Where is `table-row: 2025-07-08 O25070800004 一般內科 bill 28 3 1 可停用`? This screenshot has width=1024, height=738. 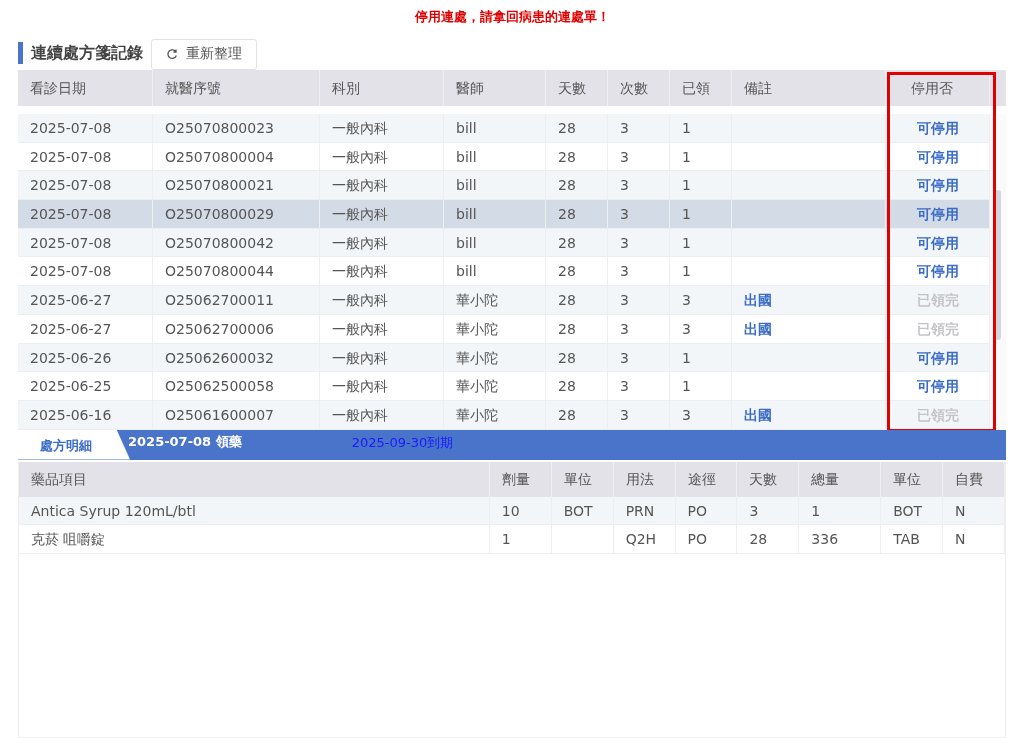
table-row: 2025-07-08 O25070800004 一般內科 bill 28 3 1 可停用 is located at coordinates (504, 157).